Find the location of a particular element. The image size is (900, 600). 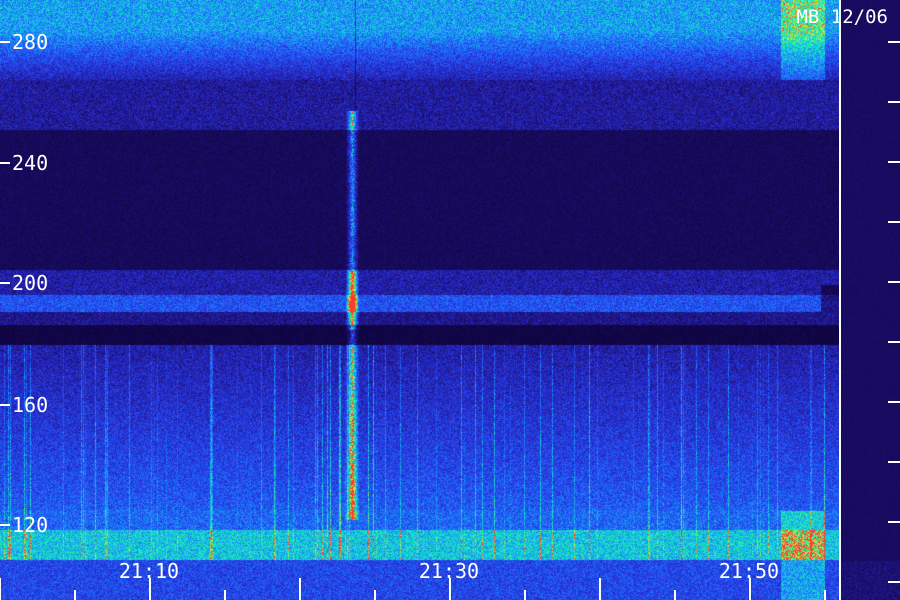

date-stamp: MB 12/06 is located at coordinates (842, 17).